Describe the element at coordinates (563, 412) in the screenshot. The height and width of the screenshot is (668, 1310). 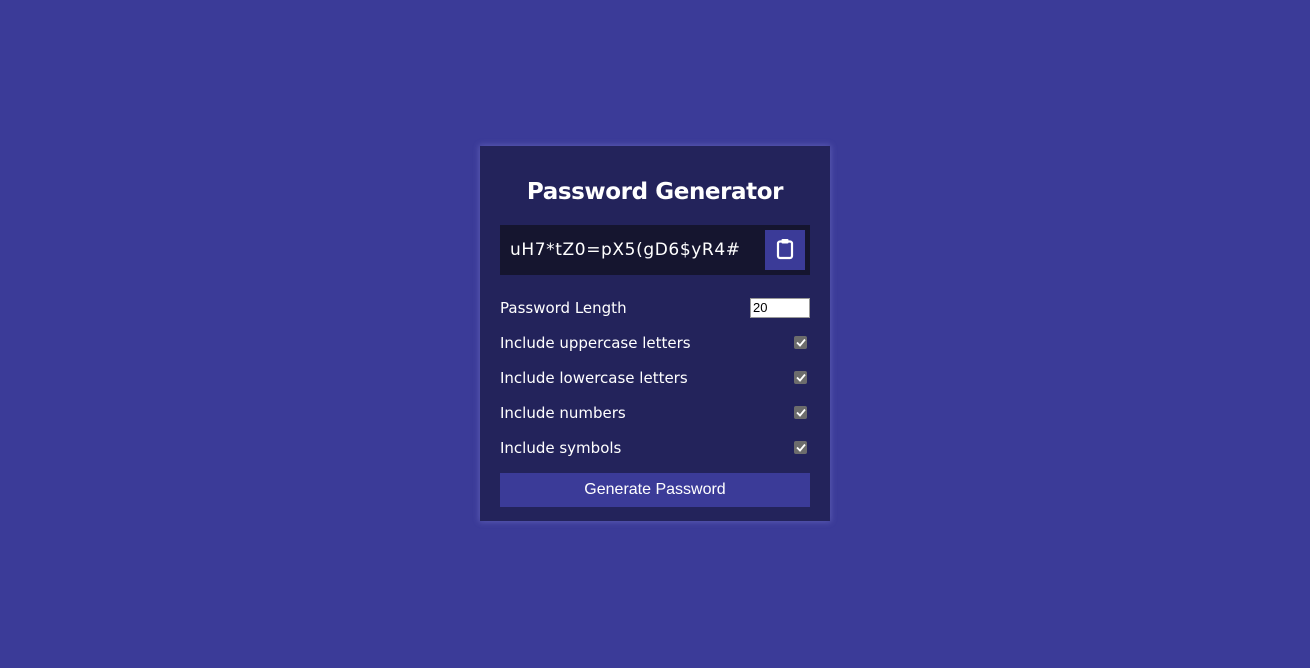
I see `numbers-label: Include numbers` at that location.